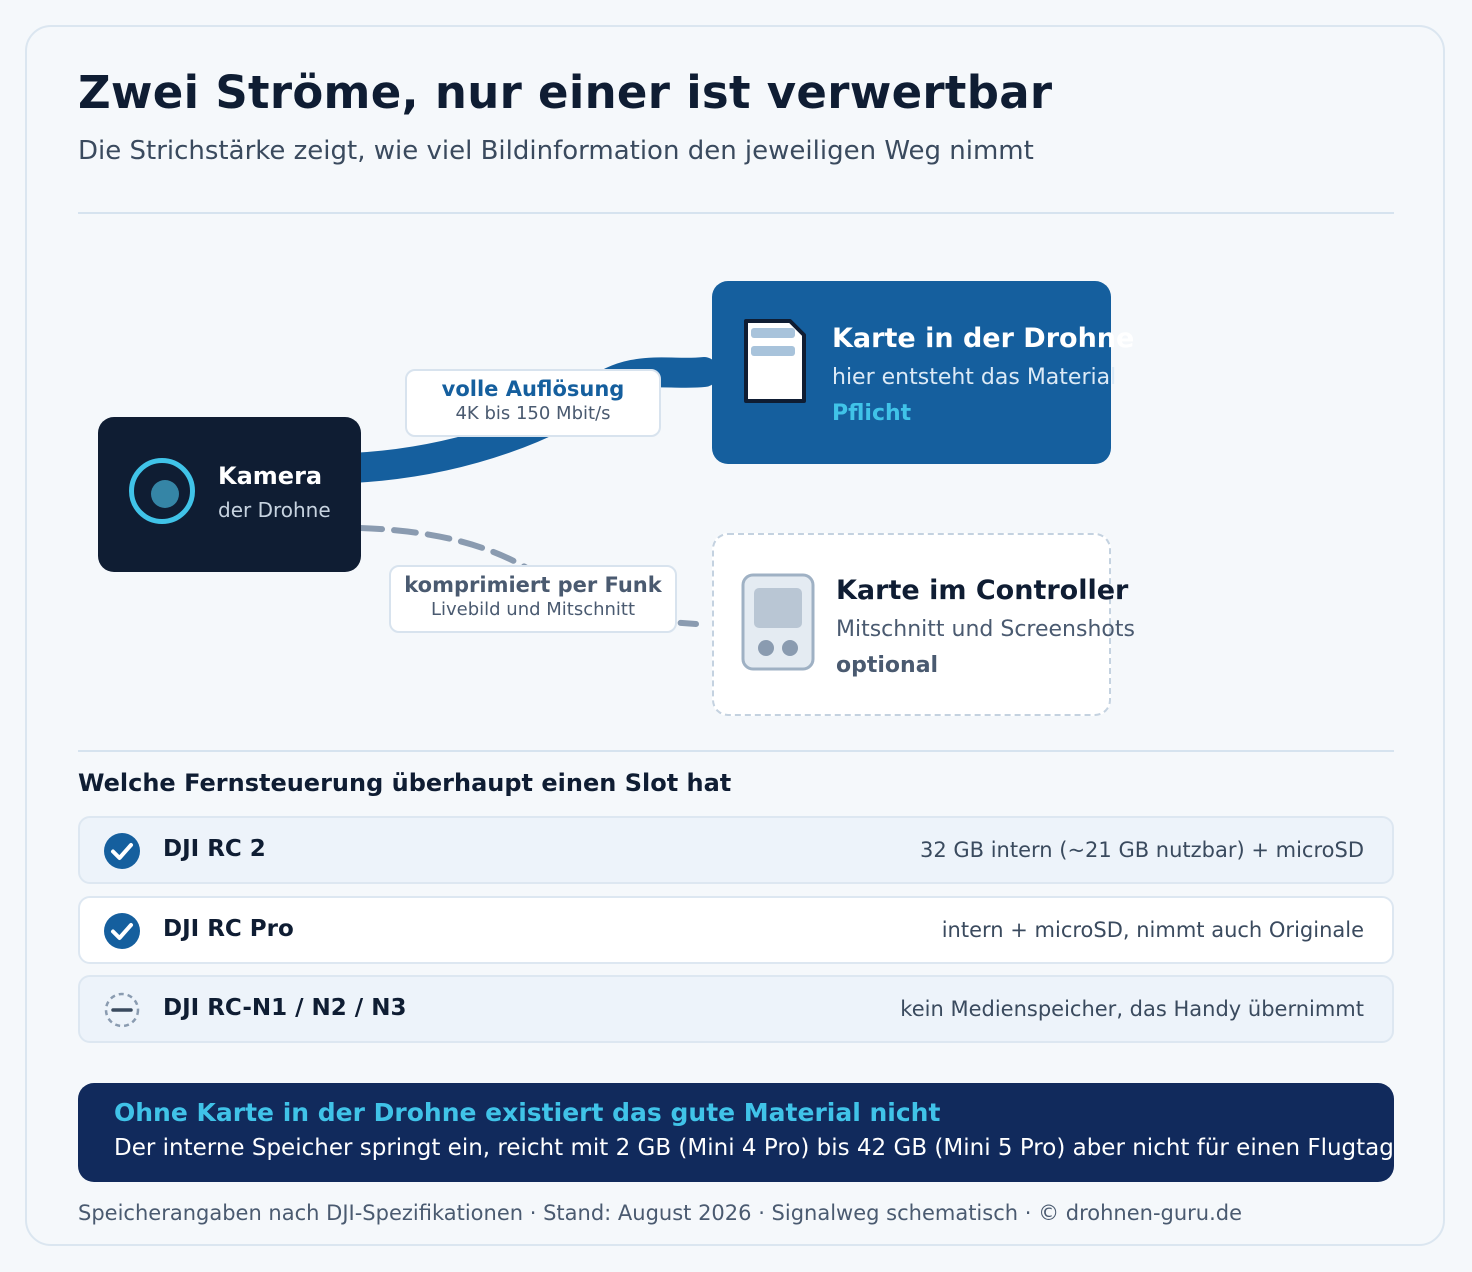 This screenshot has height=1272, width=1472. I want to click on controller-row-detail: kein Medienspeicher, das Handy übernimmt, so click(1132, 1009).